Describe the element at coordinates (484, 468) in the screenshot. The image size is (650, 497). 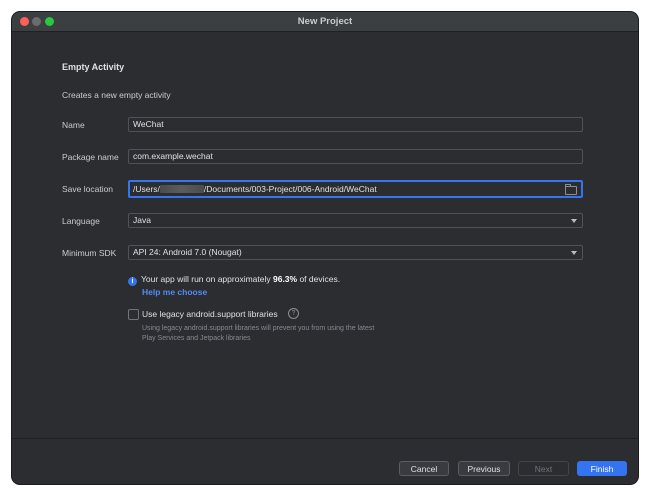
I see `previous-button: Previous` at that location.